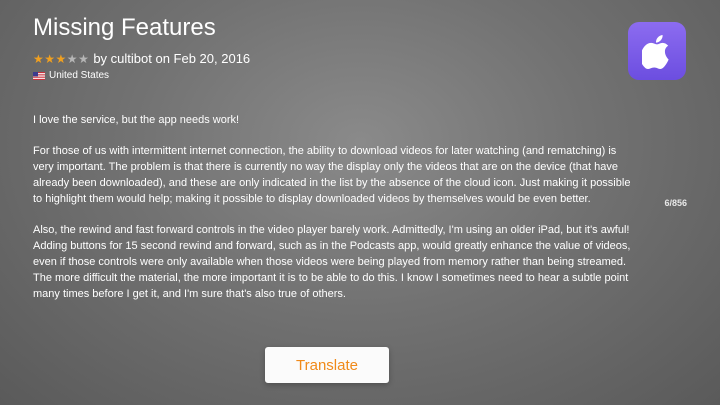 Image resolution: width=720 pixels, height=405 pixels. I want to click on review-title: Missing Features, so click(124, 27).